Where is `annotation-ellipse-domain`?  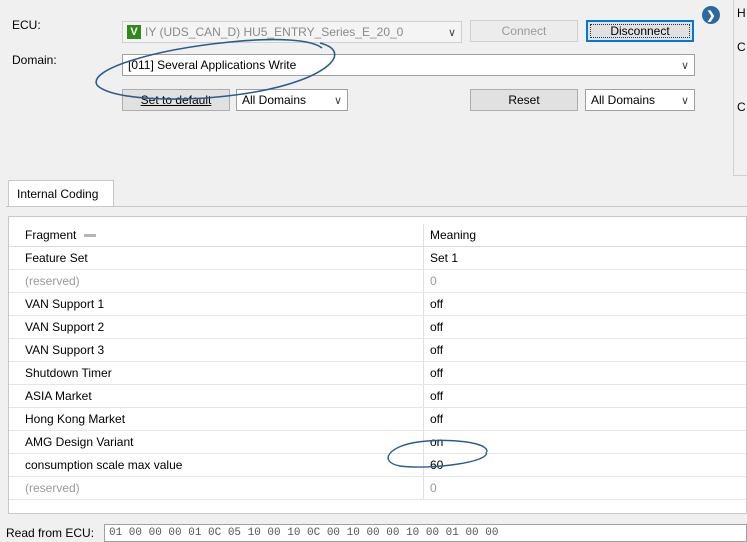 annotation-ellipse-domain is located at coordinates (215, 69).